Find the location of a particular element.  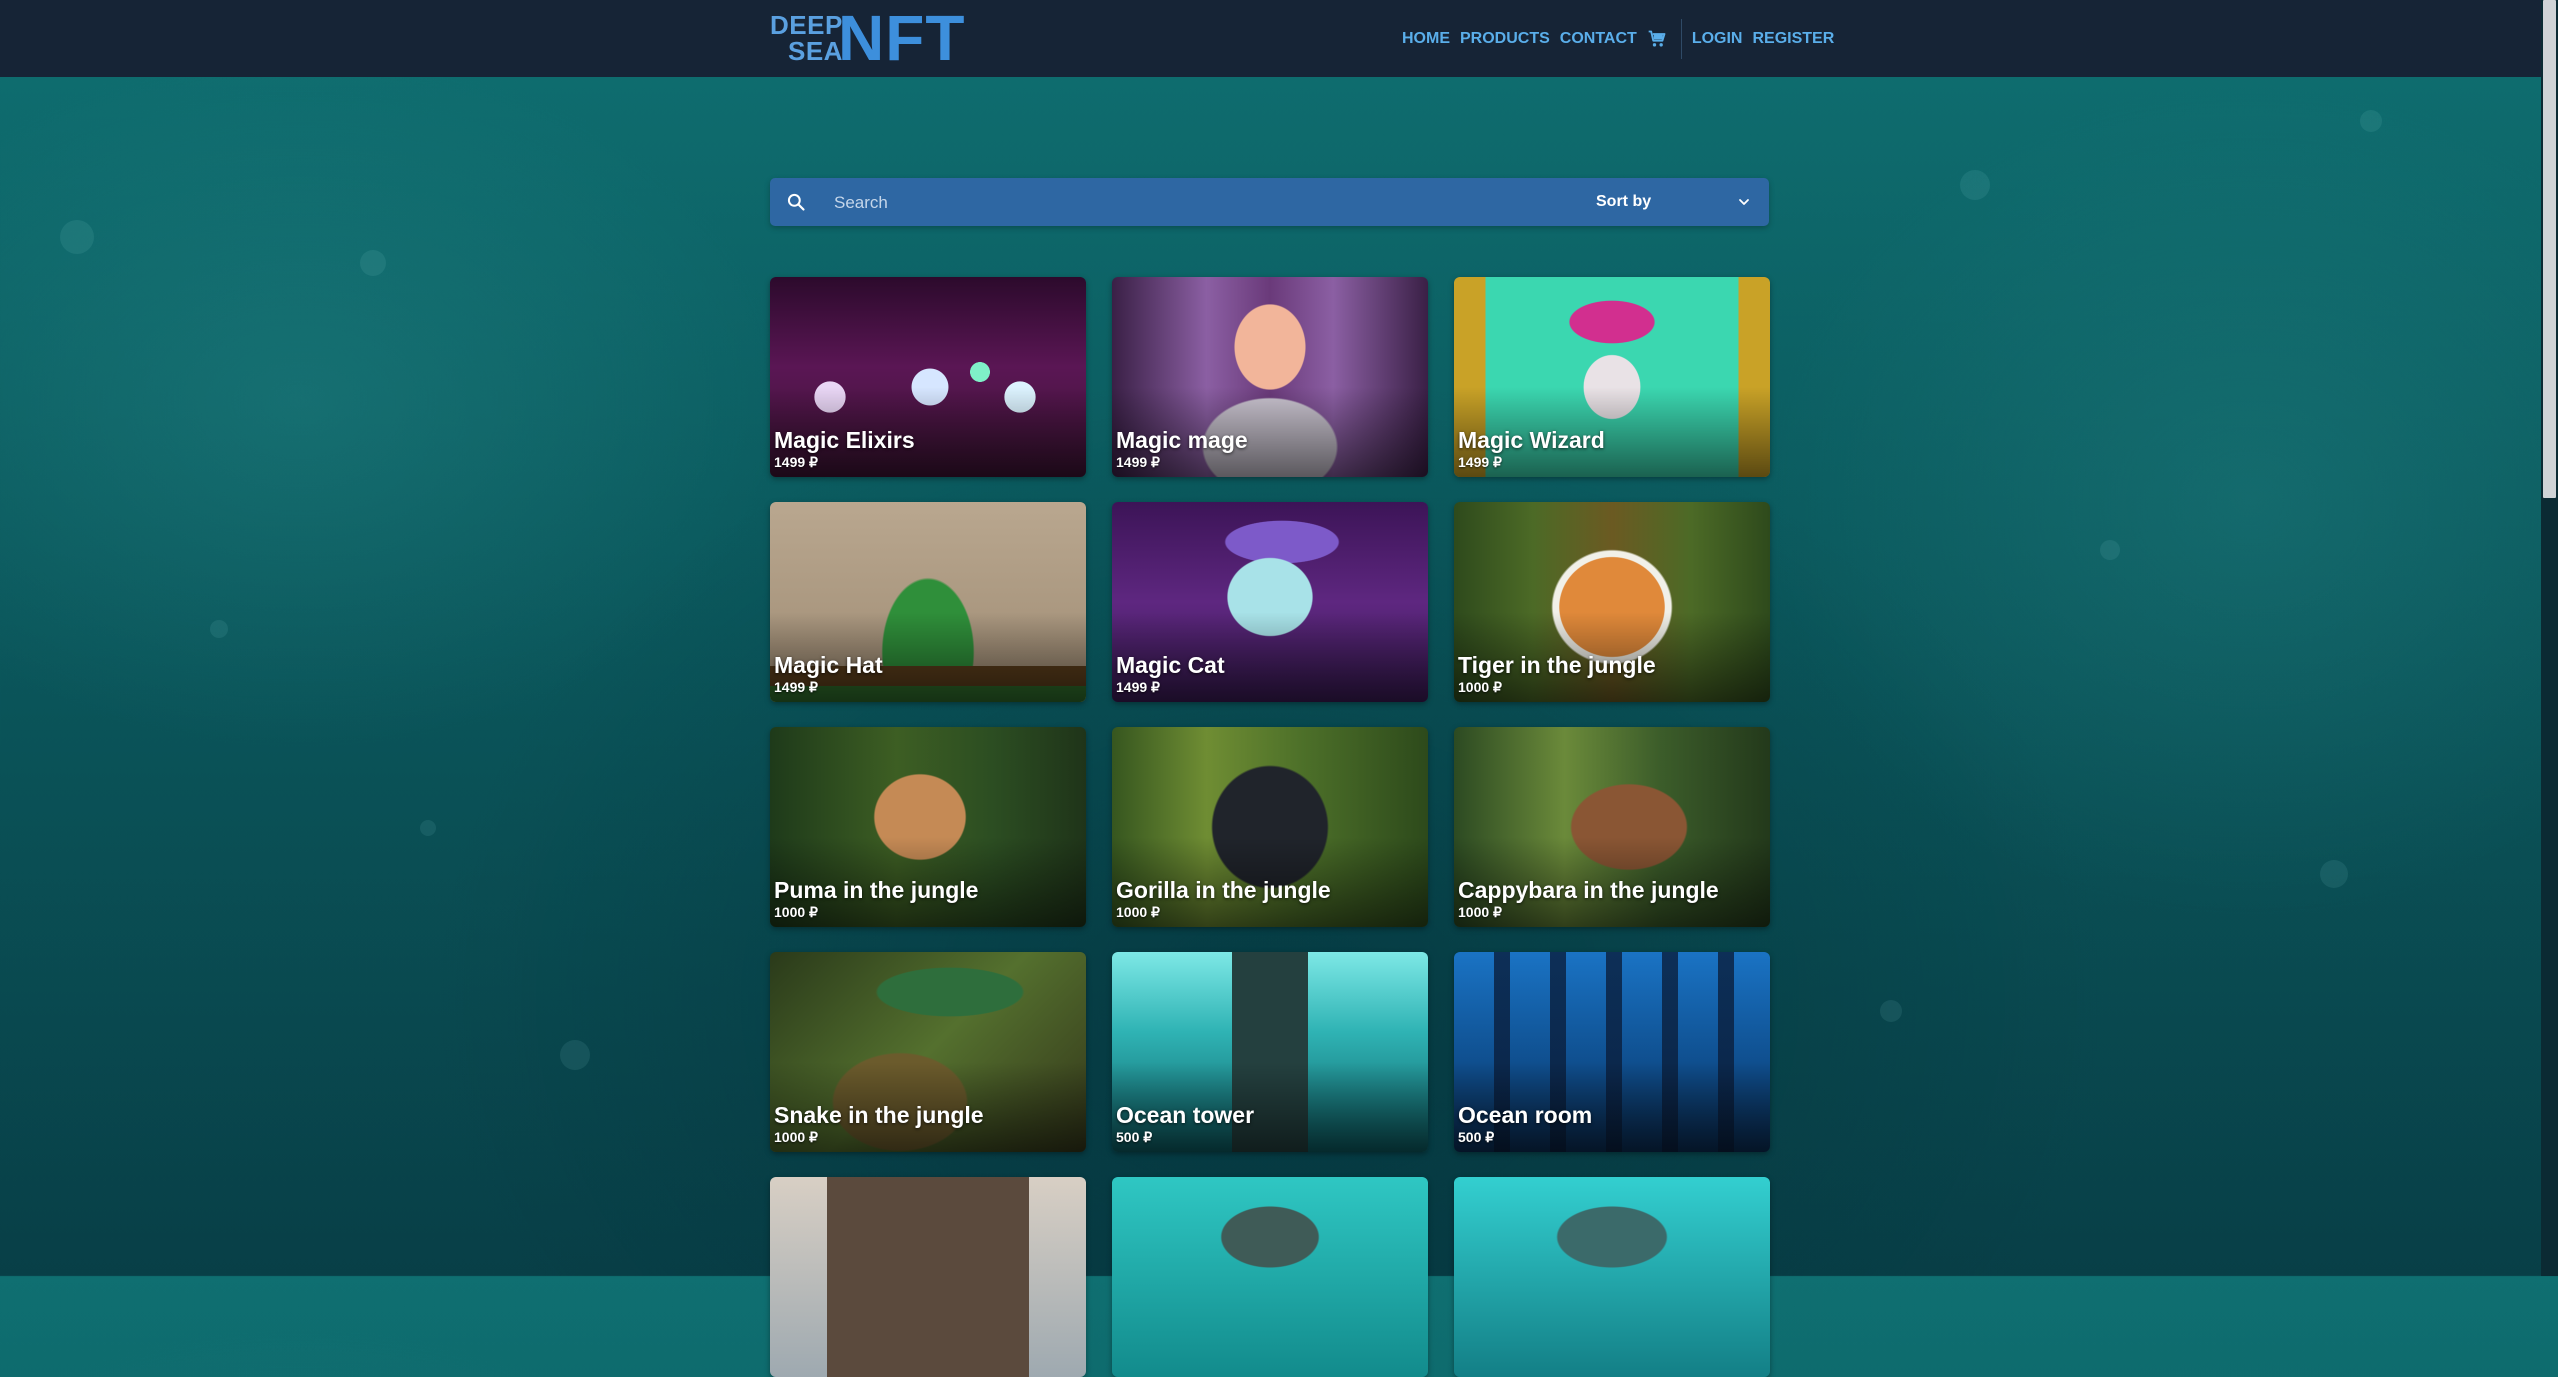

nav-home-link: HOME is located at coordinates (1426, 39).